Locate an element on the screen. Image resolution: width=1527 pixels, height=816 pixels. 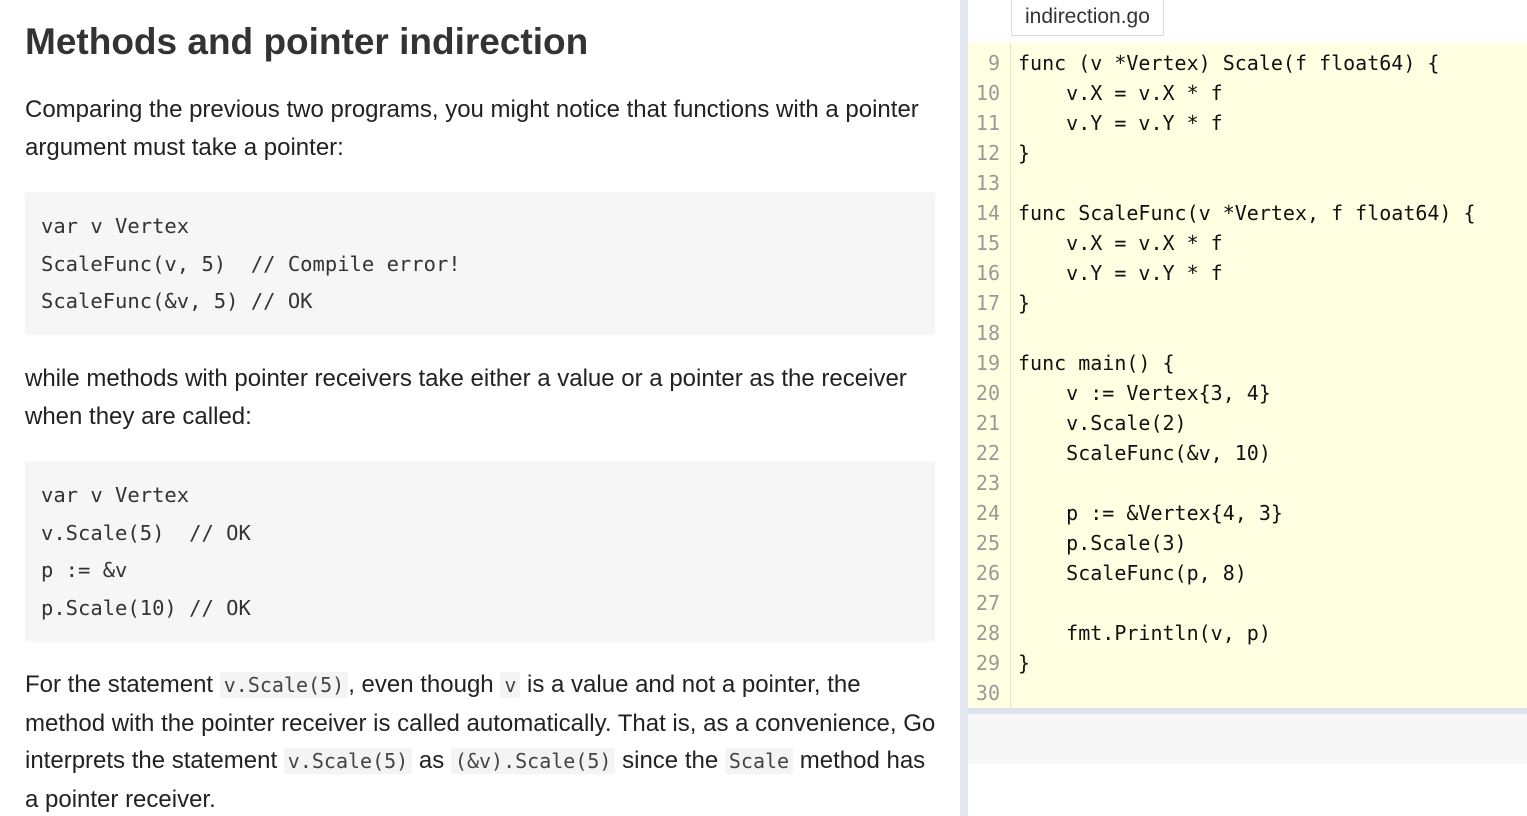
editor-line: 19 func main() { is located at coordinates (1247, 363).